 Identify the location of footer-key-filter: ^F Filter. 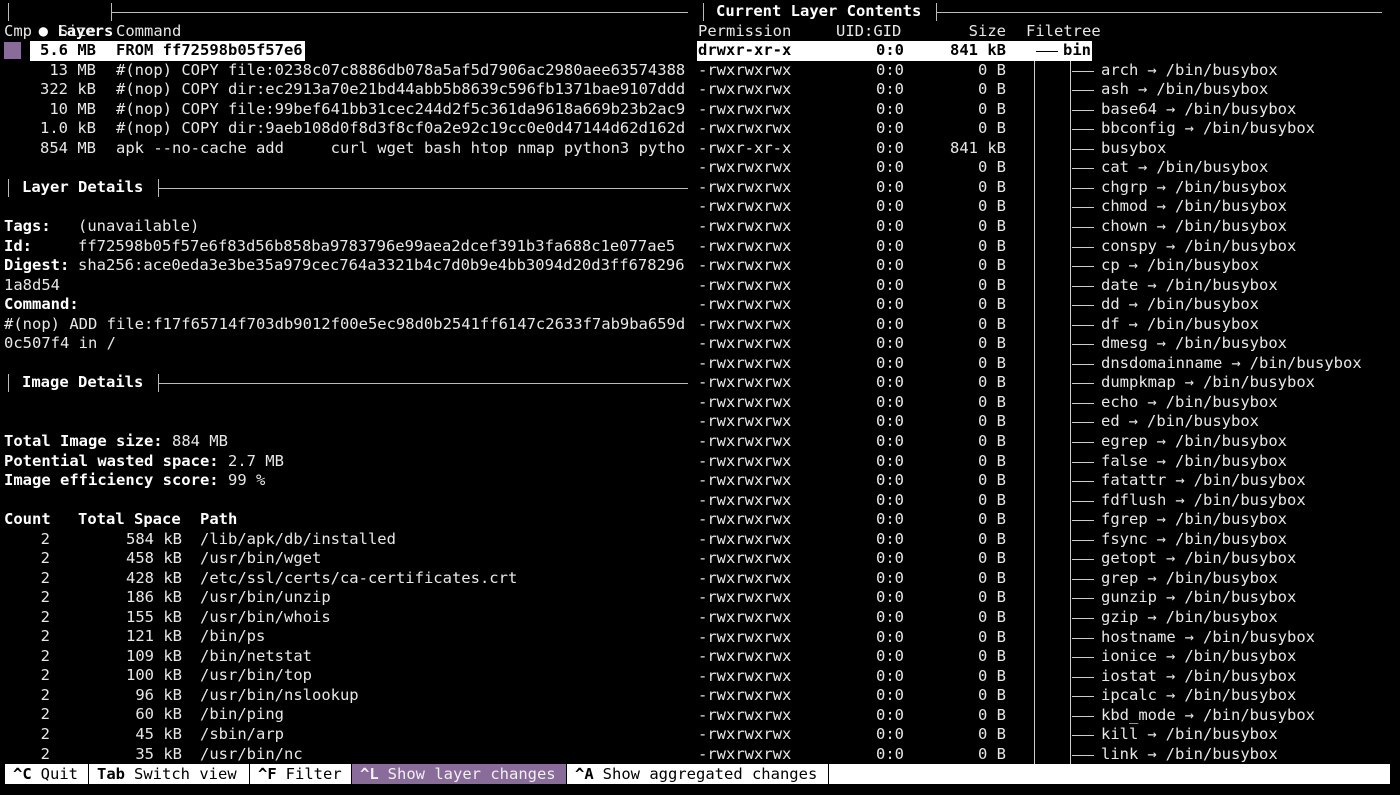
(300, 774).